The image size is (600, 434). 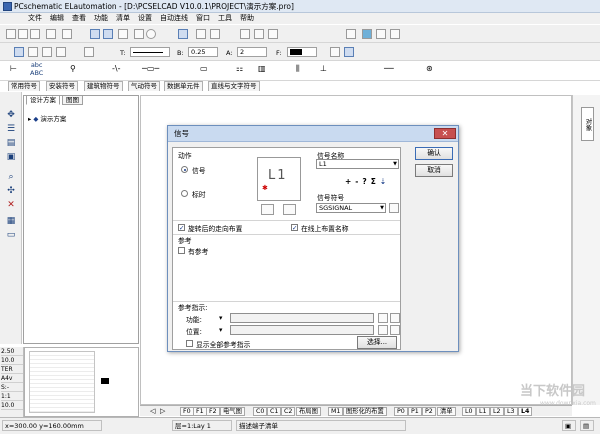 What do you see at coordinates (395, 330) in the screenshot?
I see `position-clear-icon` at bounding box center [395, 330].